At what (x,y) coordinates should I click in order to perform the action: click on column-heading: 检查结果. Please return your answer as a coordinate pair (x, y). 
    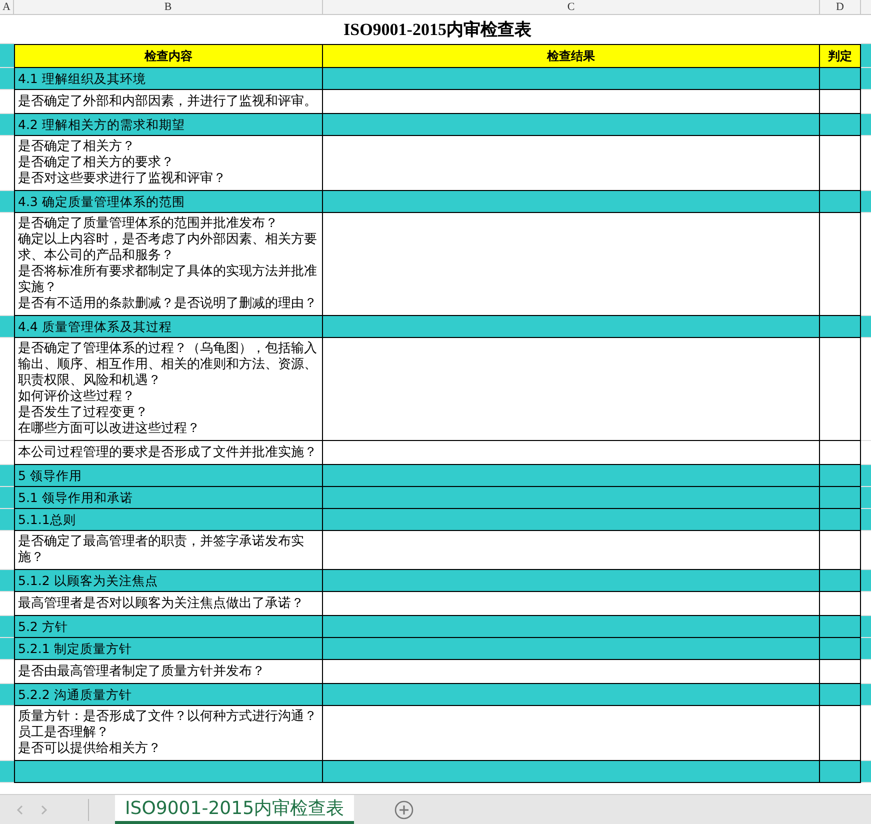
    Looking at the image, I should click on (571, 56).